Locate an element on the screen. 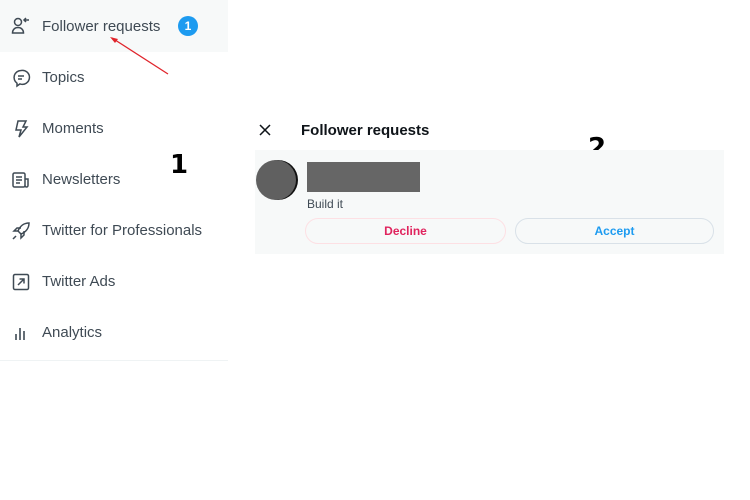 The image size is (750, 500). sidebar-item-analytics: Analytics is located at coordinates (114, 332).